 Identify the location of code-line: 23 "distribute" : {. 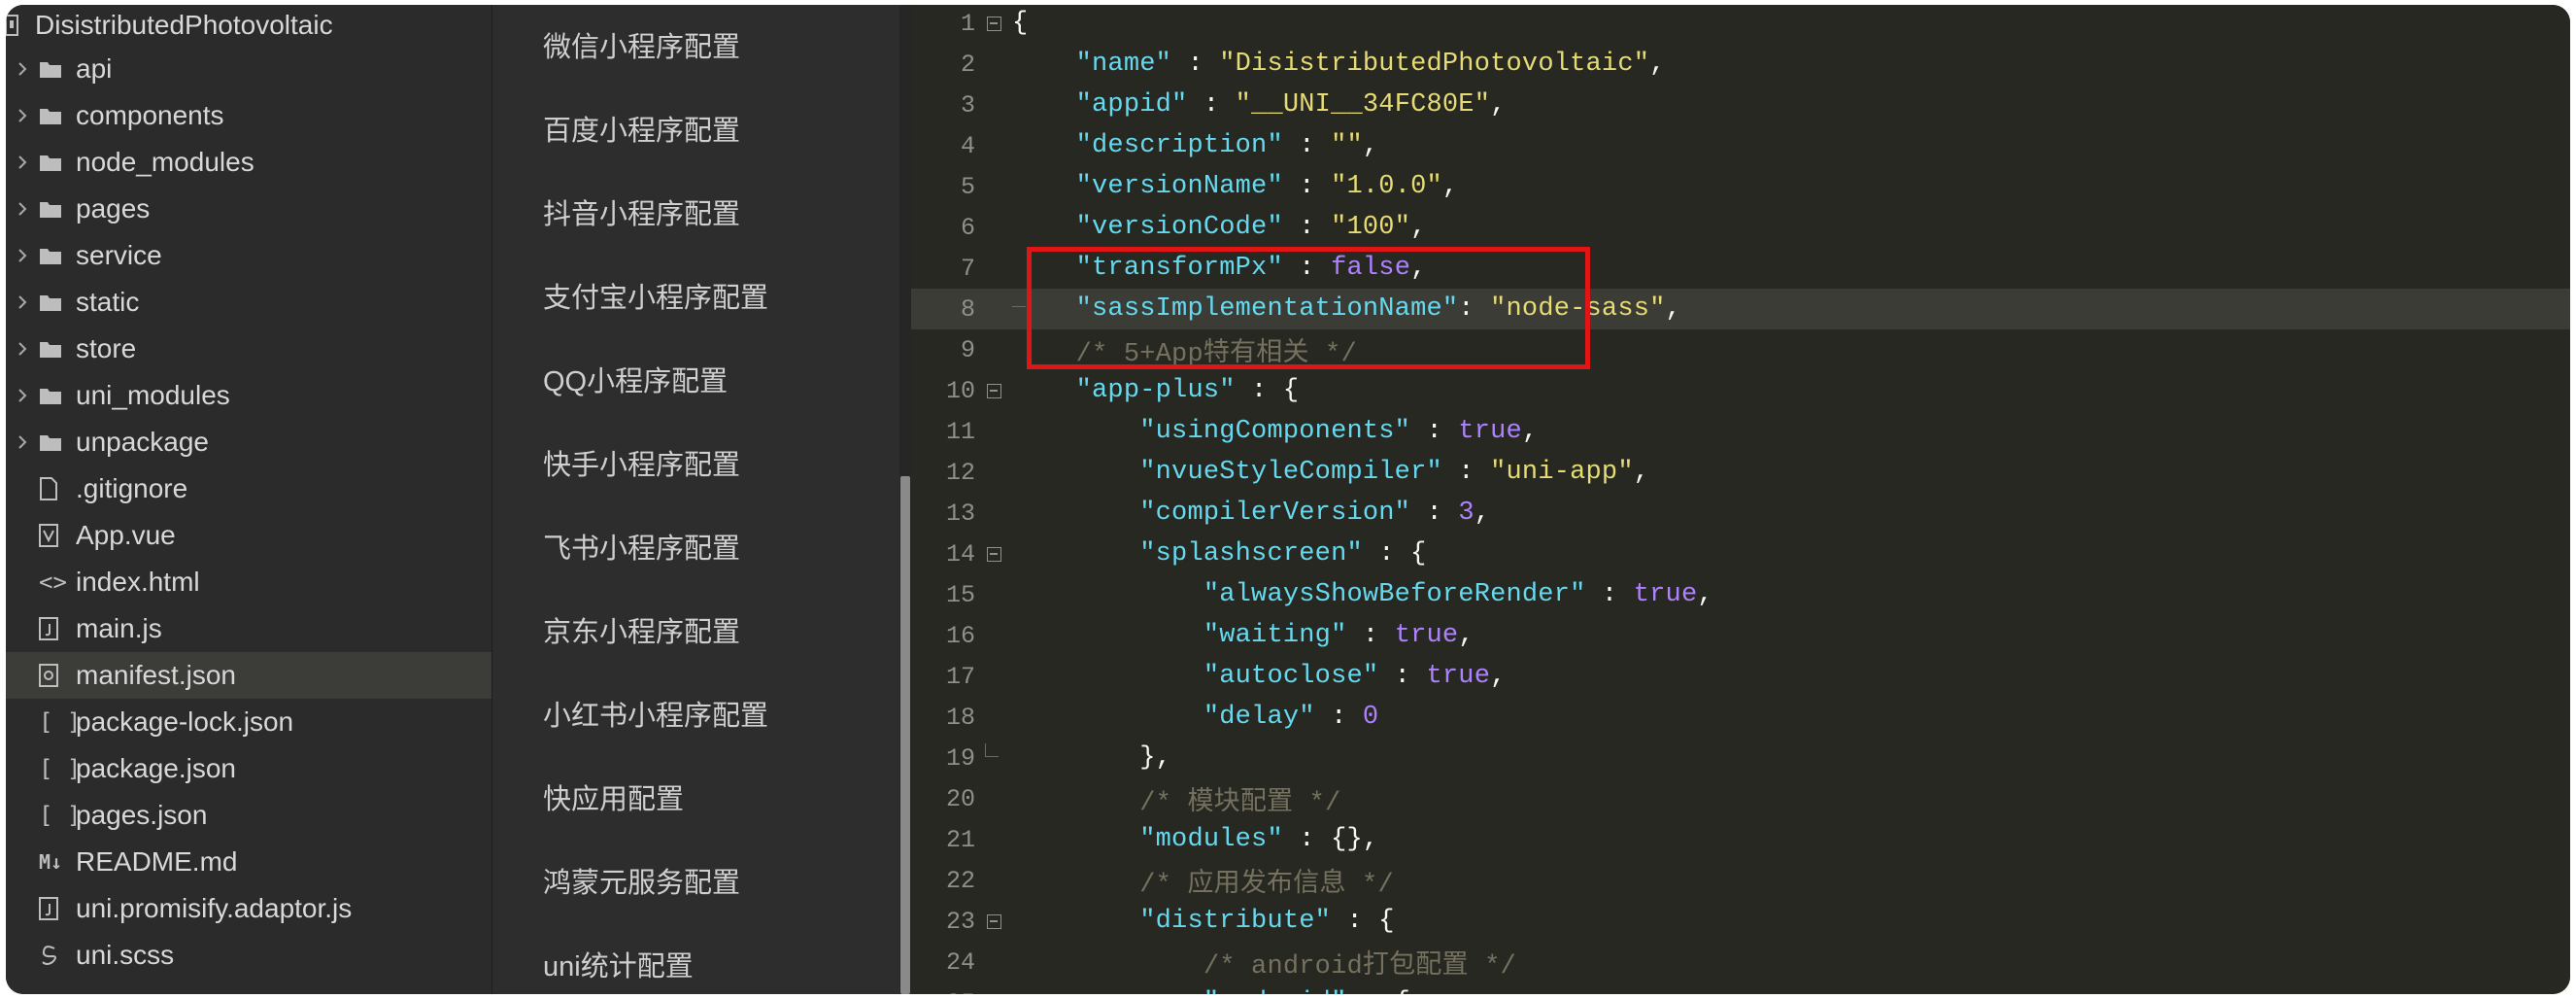
(1740, 921).